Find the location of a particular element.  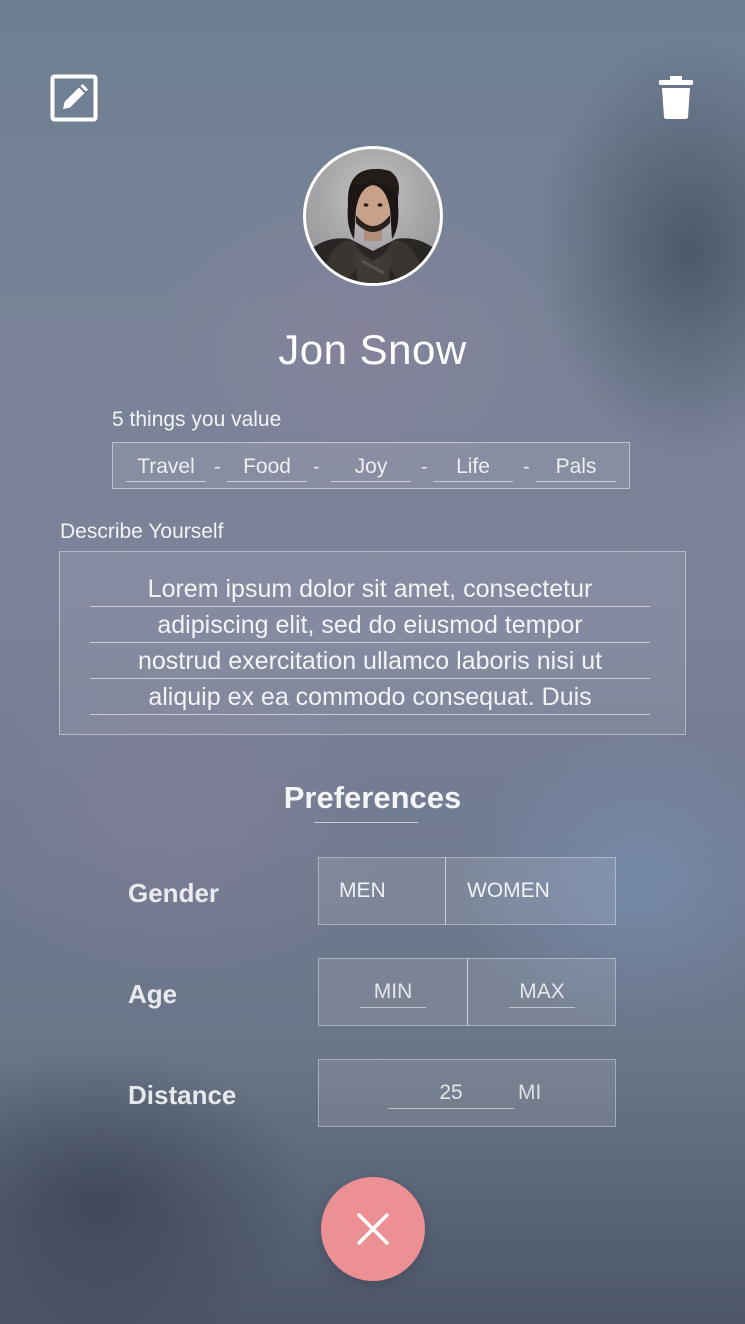

close-button is located at coordinates (373, 1229).